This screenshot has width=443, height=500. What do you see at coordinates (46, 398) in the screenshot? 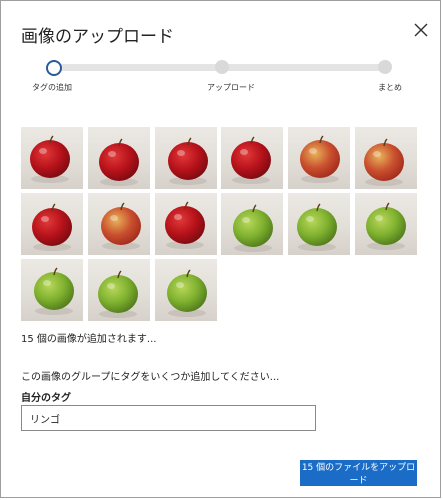
I see `my-tags-label: 自分のタグ` at bounding box center [46, 398].